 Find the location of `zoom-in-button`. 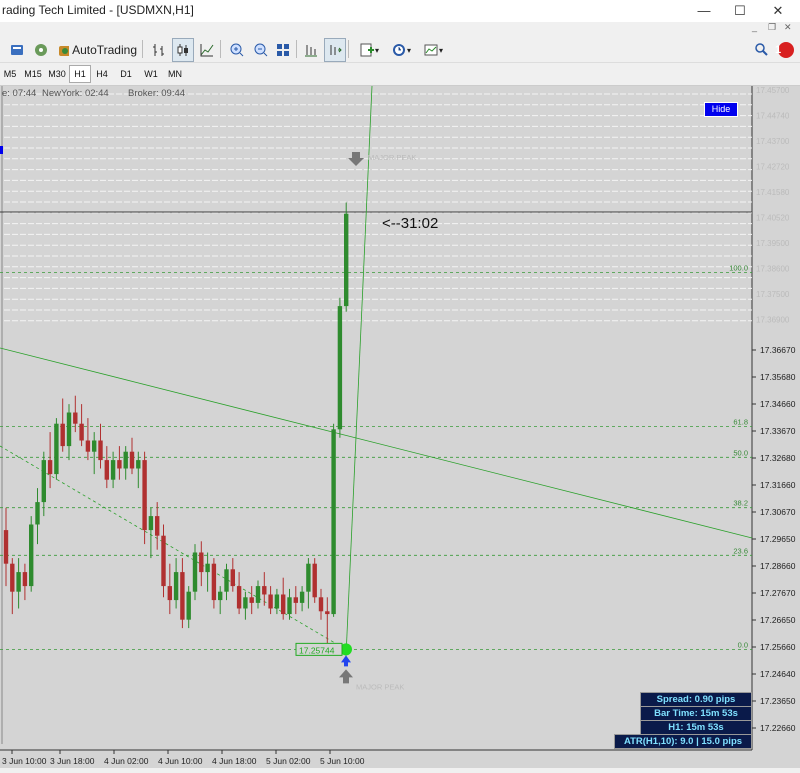

zoom-in-button is located at coordinates (237, 50).